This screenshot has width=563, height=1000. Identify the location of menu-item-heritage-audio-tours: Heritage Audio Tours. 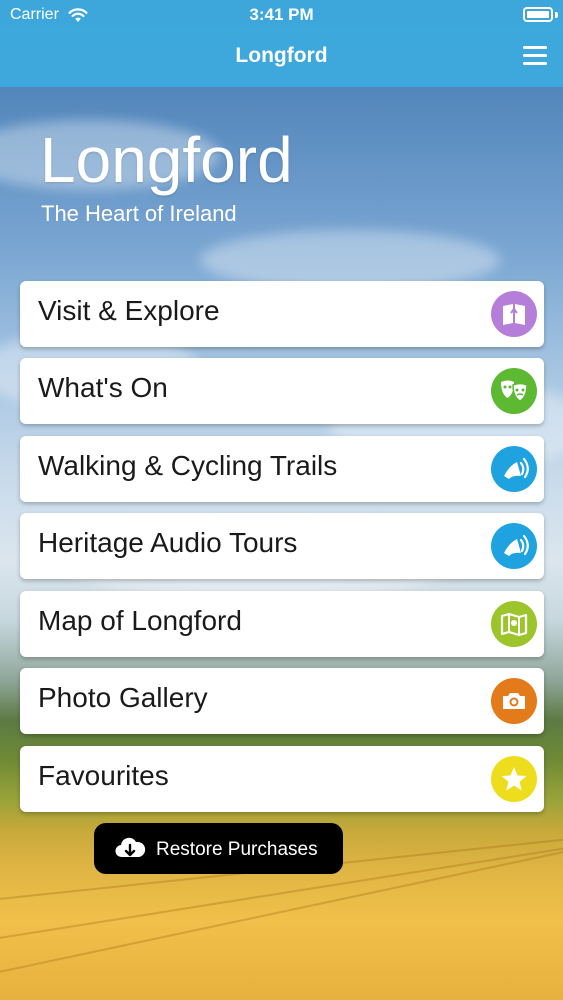
(282, 546).